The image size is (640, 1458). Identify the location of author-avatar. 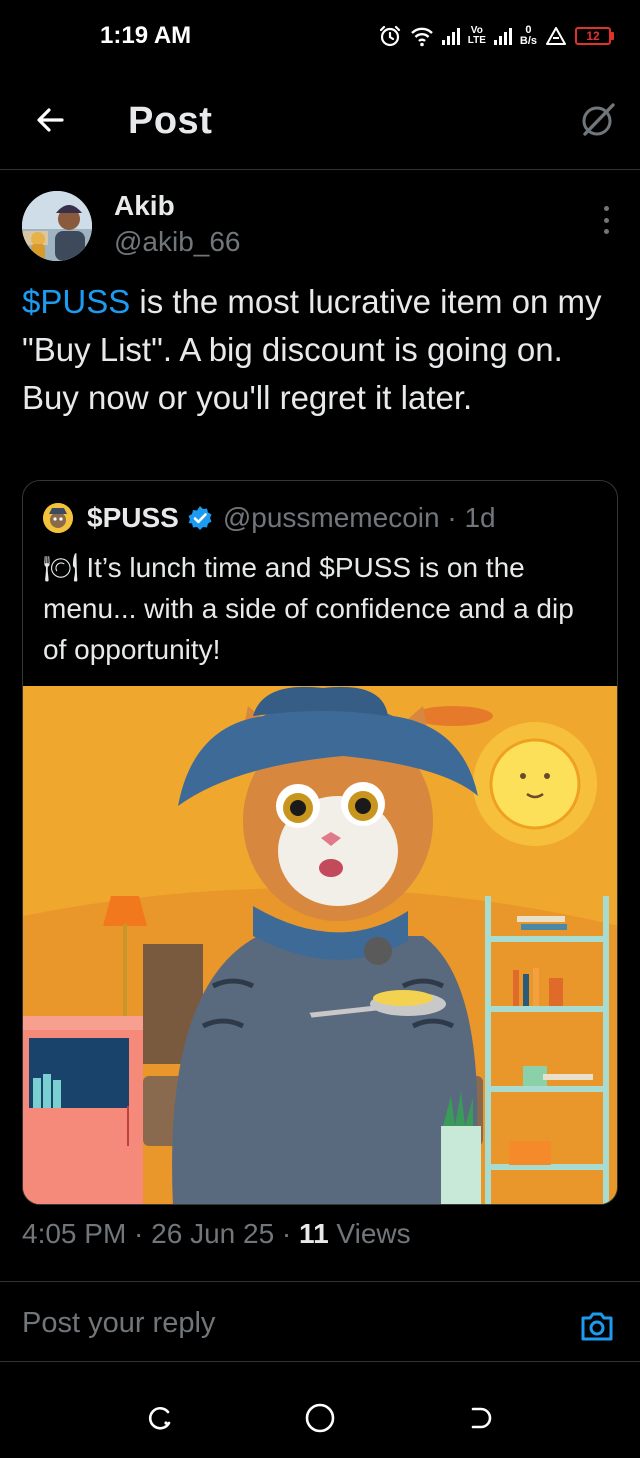
(57, 226).